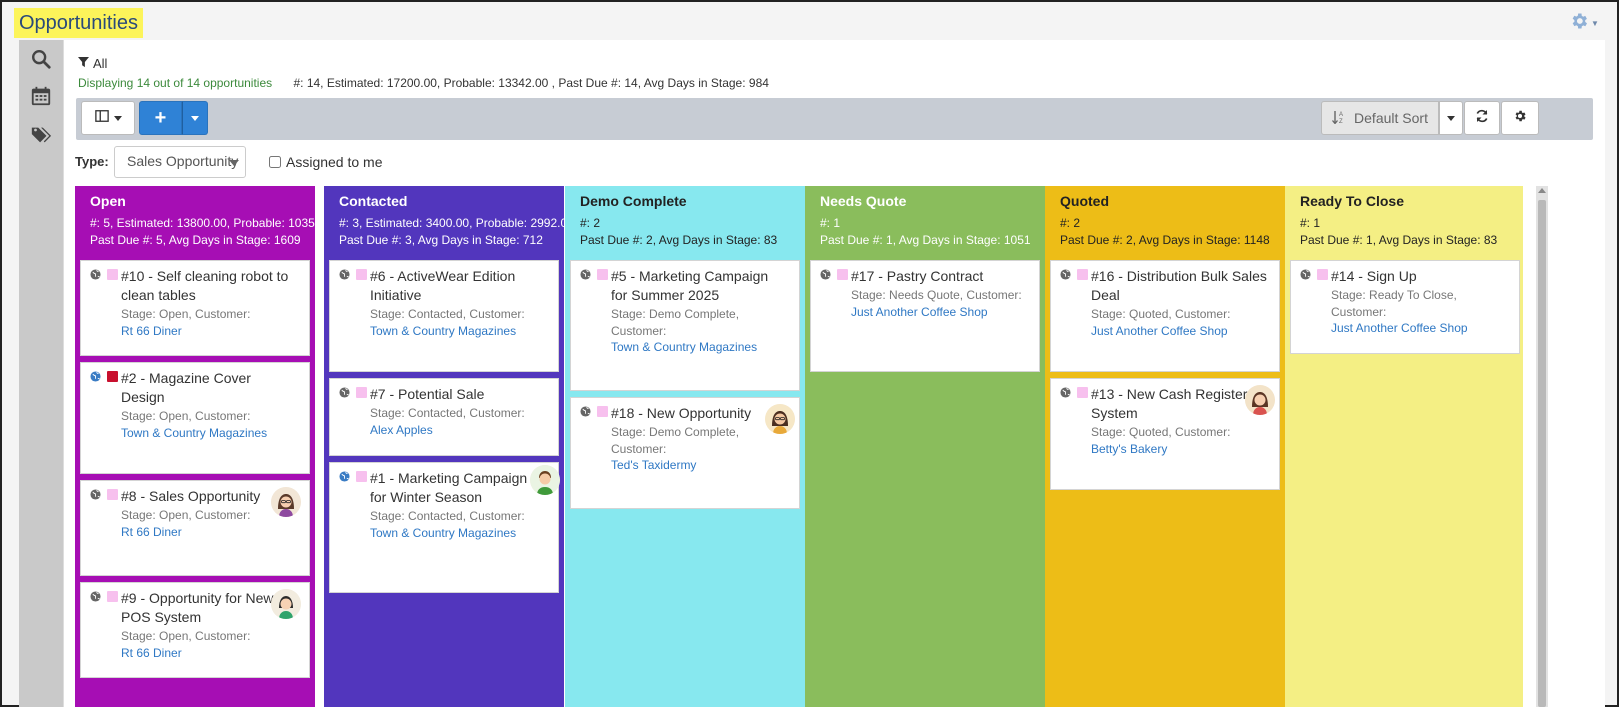 The width and height of the screenshot is (1619, 707). What do you see at coordinates (211, 644) in the screenshot?
I see `card-details: Stage: Open, Customer: Rt 66 Diner` at bounding box center [211, 644].